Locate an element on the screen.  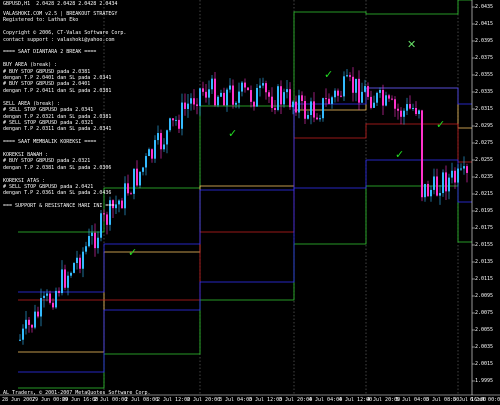
price-label: 2.0335 is located at coordinates (484, 92).